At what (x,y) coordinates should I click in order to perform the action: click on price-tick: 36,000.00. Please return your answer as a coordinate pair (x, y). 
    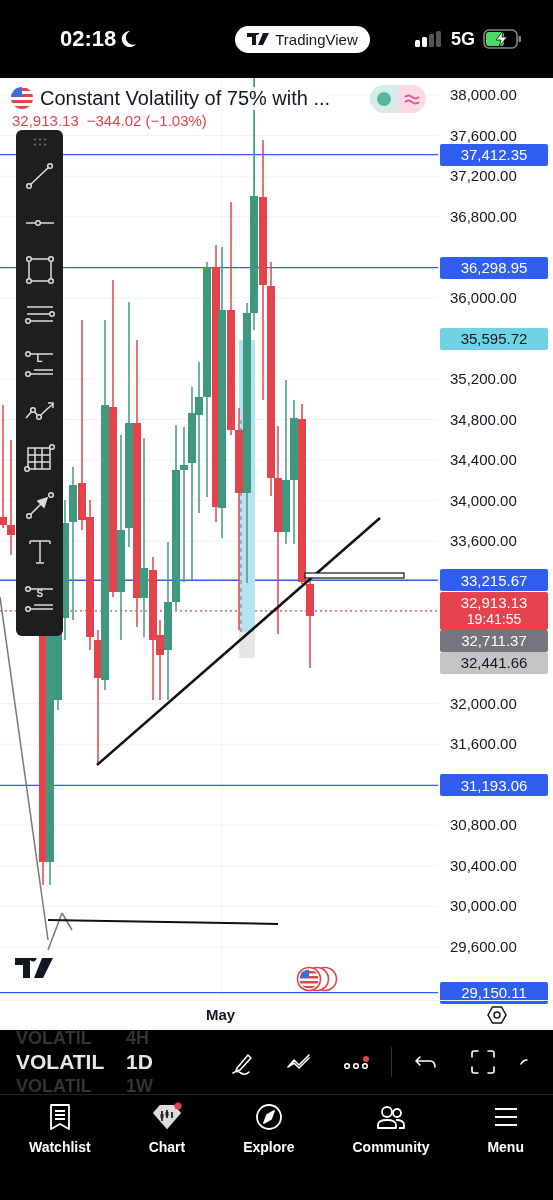
    Looking at the image, I should click on (483, 297).